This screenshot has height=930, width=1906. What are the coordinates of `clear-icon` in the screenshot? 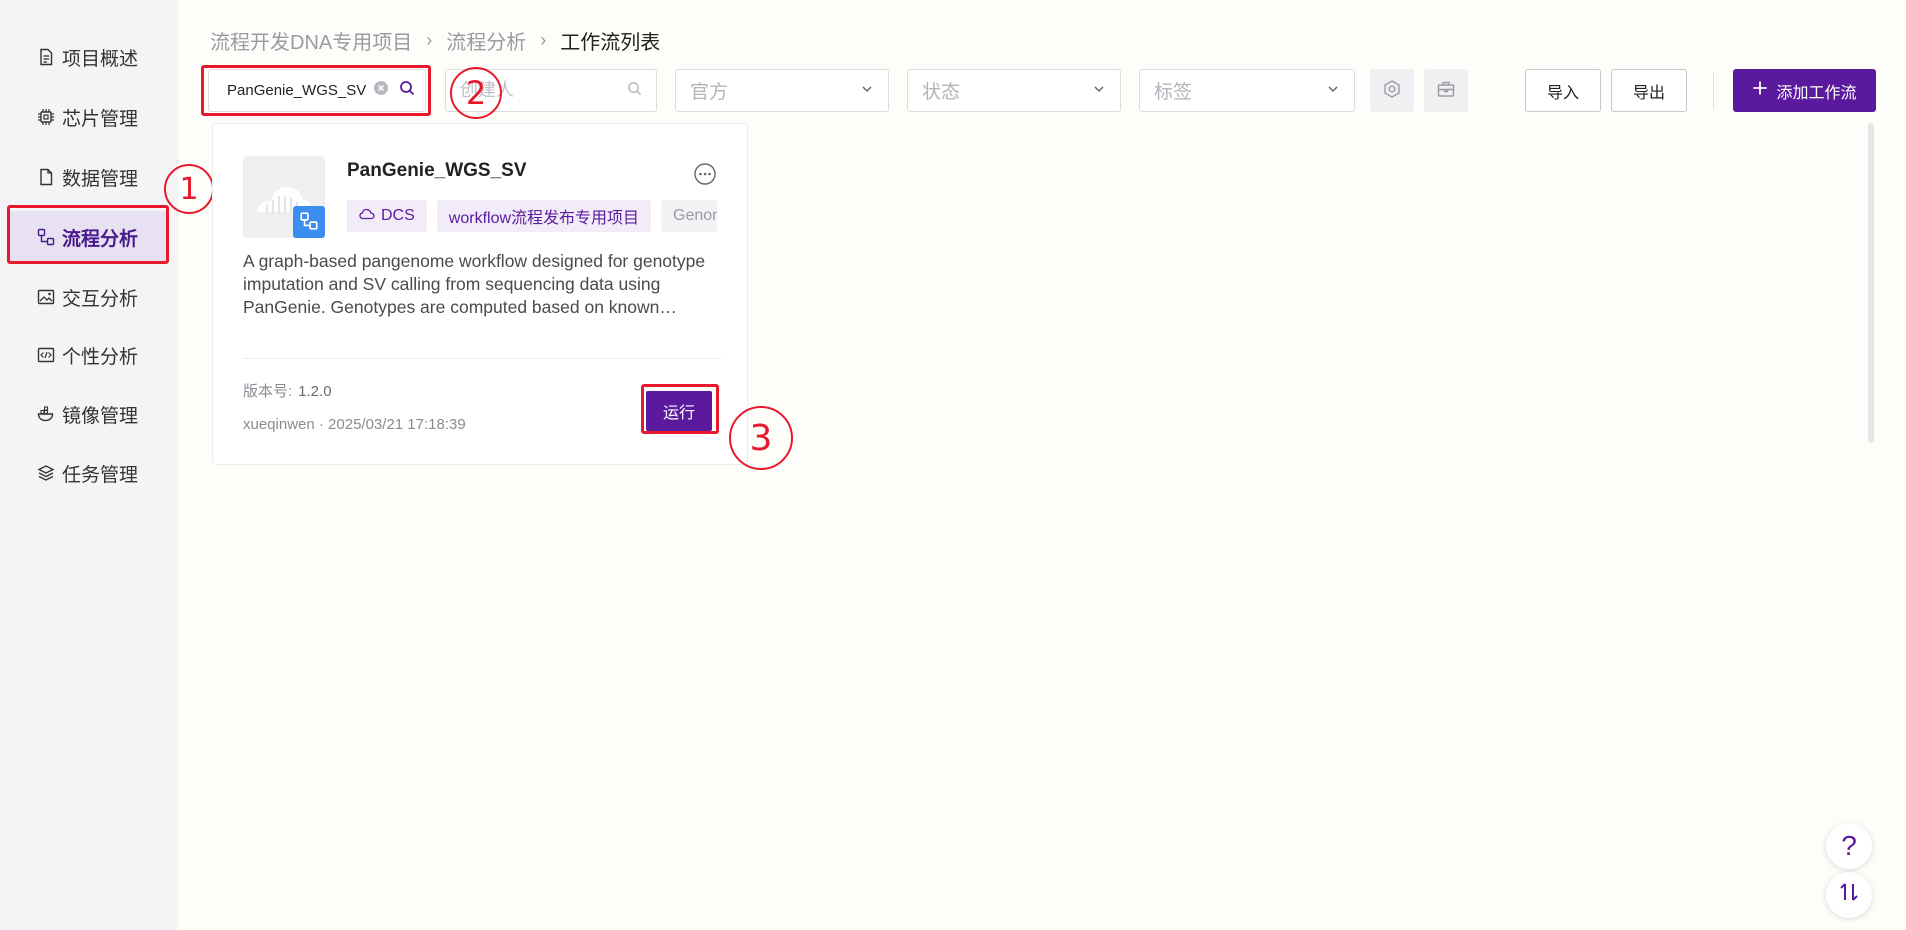 It's located at (381, 91).